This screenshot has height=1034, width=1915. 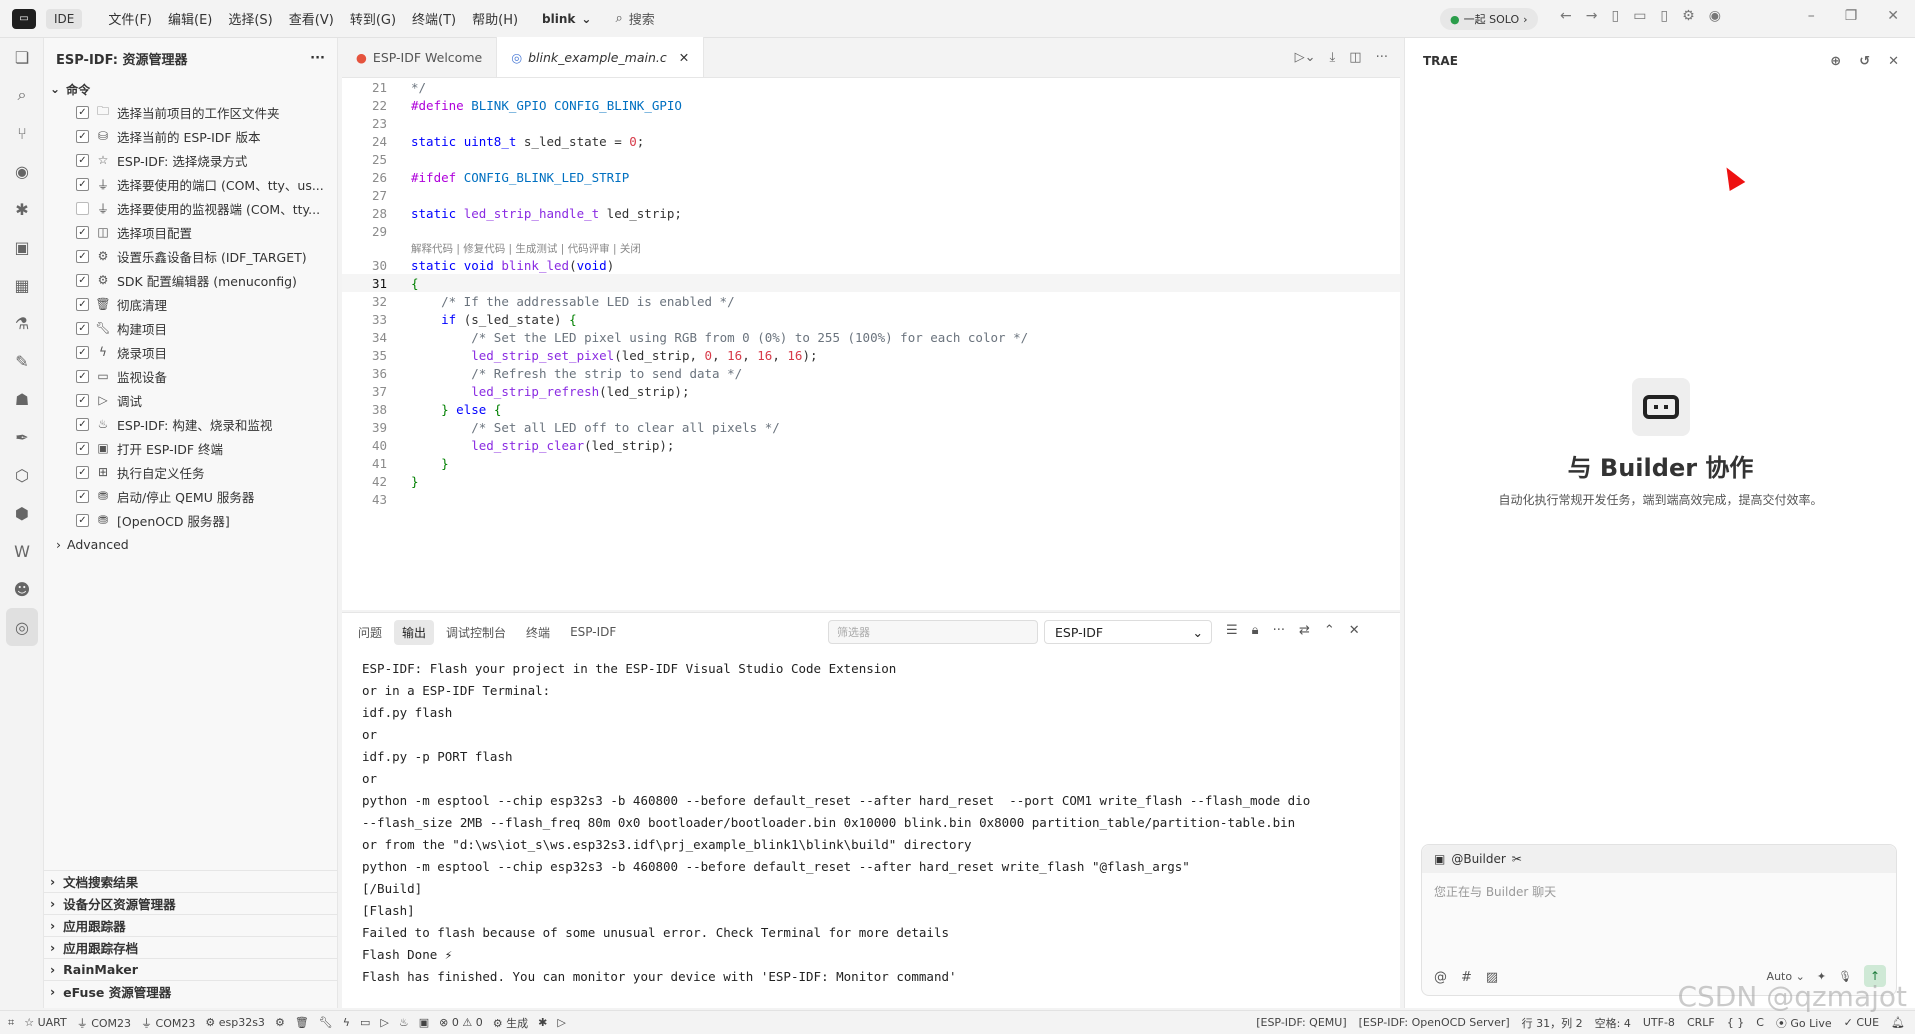 I want to click on debug-icon: ✱, so click(x=22, y=209).